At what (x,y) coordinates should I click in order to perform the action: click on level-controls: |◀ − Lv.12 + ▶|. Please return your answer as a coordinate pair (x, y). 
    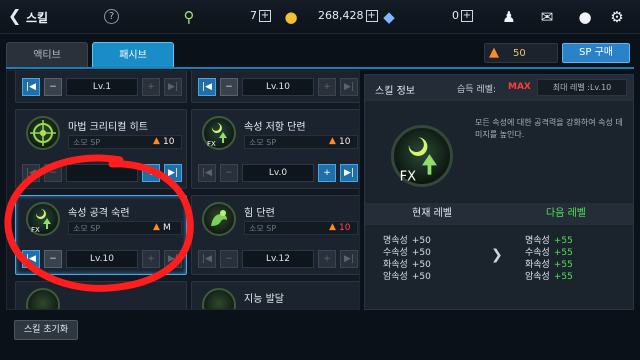
    Looking at the image, I should click on (278, 259).